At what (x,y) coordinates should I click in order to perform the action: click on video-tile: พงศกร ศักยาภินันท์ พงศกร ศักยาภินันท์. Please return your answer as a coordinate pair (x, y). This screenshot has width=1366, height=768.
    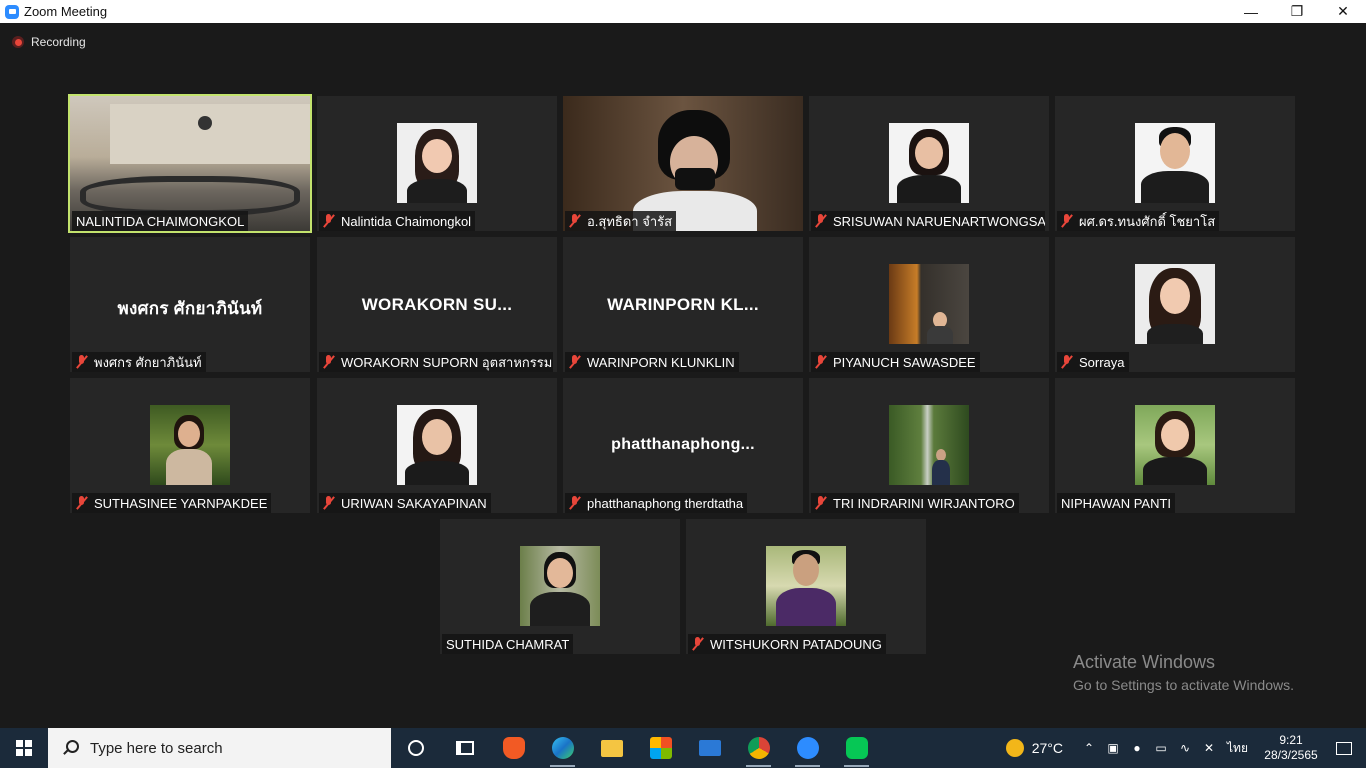
    Looking at the image, I should click on (190, 304).